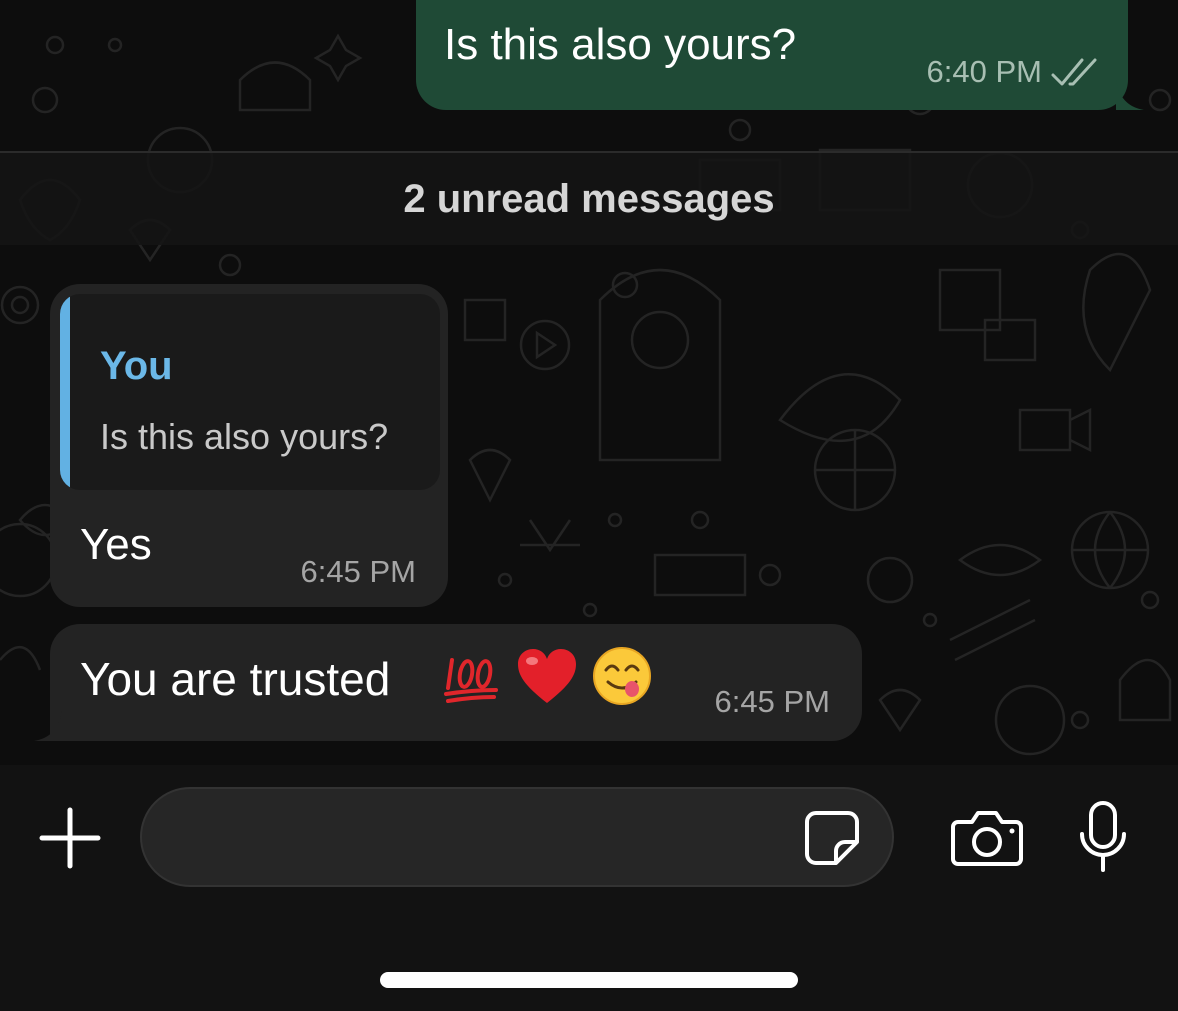 The height and width of the screenshot is (1011, 1178). I want to click on outgoing-message-time: 6:40 PM, so click(984, 71).